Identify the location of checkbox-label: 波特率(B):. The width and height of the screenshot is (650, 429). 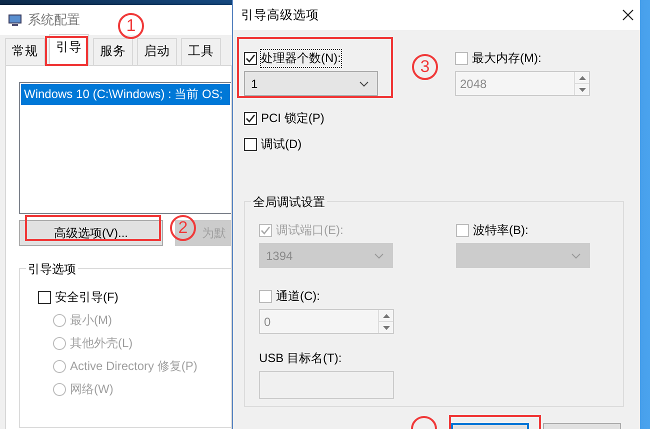
(500, 230).